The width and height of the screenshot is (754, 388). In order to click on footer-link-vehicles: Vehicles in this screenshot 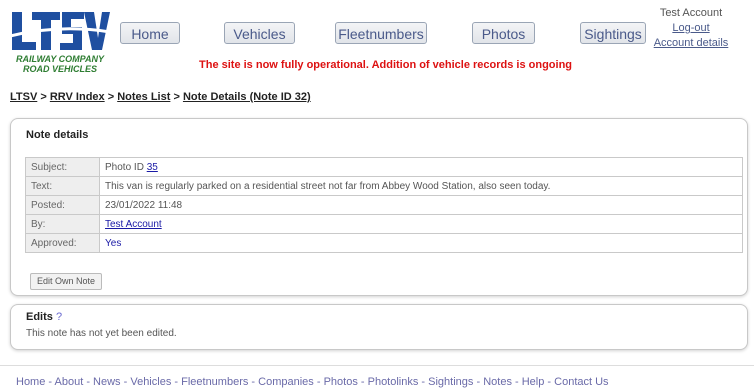, I will do `click(150, 382)`.